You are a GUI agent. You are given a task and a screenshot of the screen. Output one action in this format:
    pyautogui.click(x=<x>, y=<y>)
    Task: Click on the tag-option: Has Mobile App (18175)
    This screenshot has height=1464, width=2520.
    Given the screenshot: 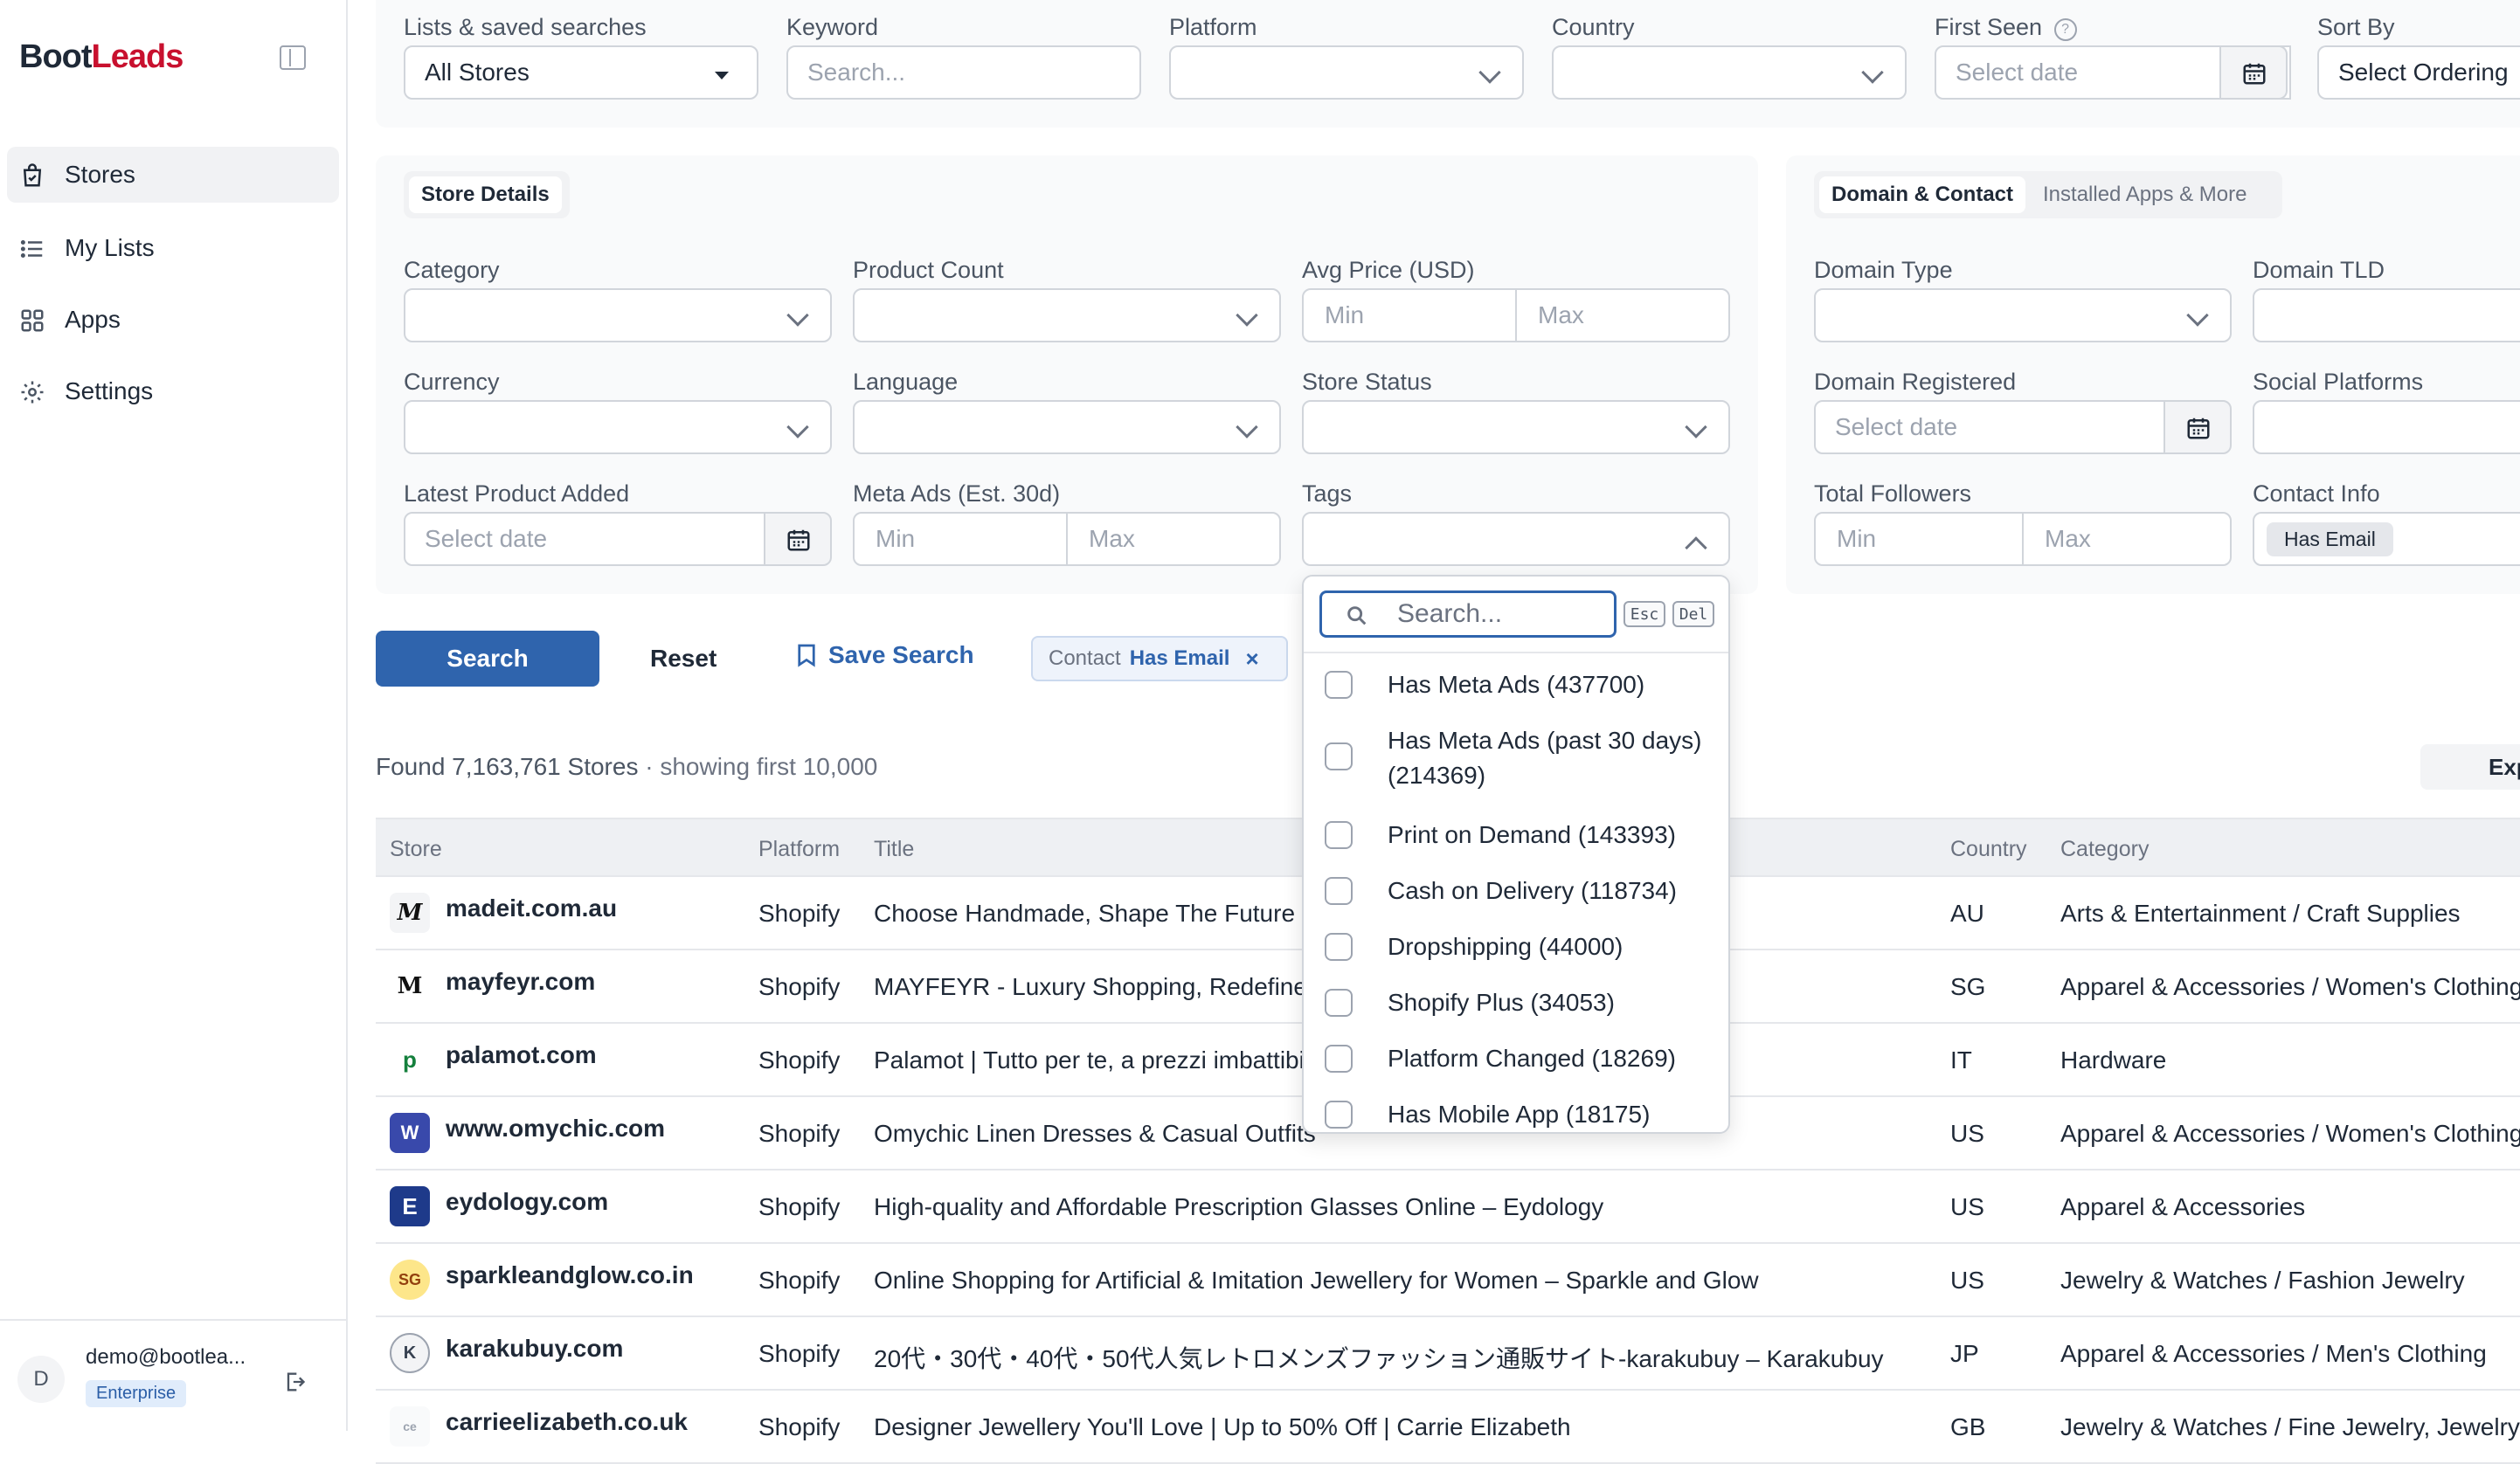 What is the action you would take?
    pyautogui.click(x=1517, y=1114)
    